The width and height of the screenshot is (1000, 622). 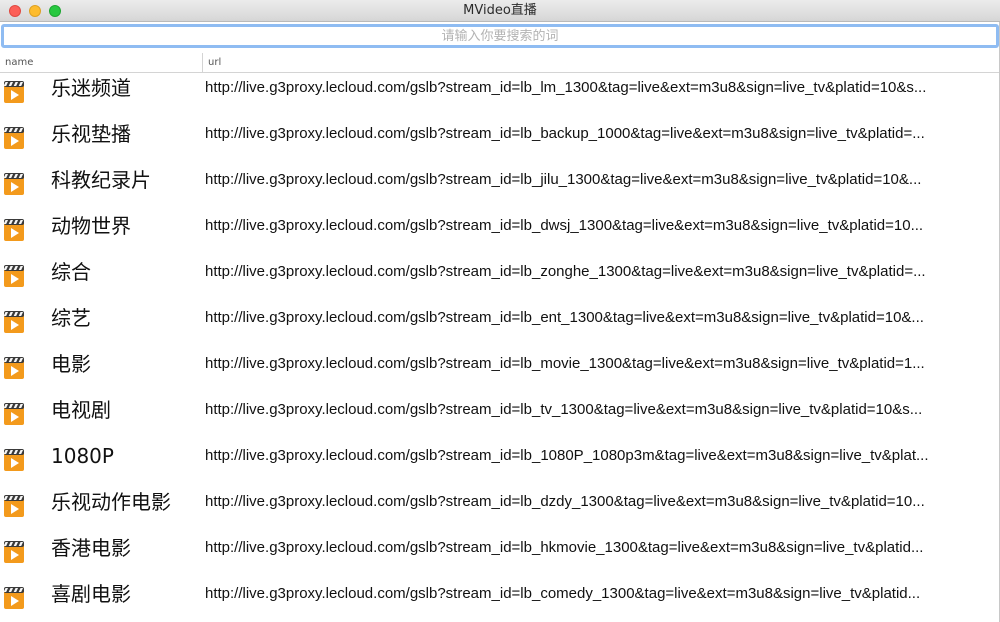 I want to click on search-input, so click(x=500, y=36).